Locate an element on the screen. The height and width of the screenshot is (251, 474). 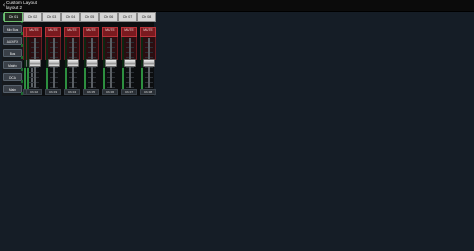
channel-strip: MUTE Ch 08 is located at coordinates (149, 59).